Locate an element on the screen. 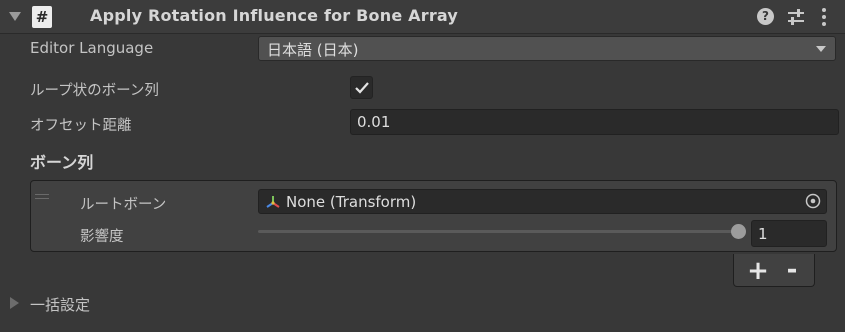  offset-label: オフセット距離 is located at coordinates (81, 126).